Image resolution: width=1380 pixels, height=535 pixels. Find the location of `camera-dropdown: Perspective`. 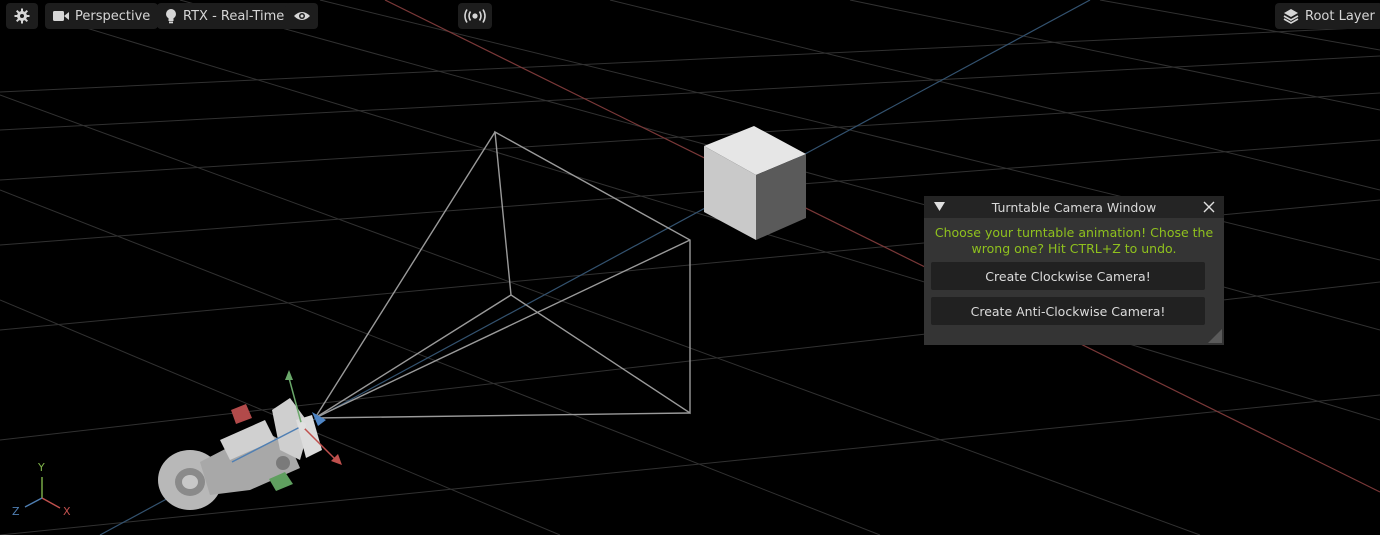

camera-dropdown: Perspective is located at coordinates (102, 16).